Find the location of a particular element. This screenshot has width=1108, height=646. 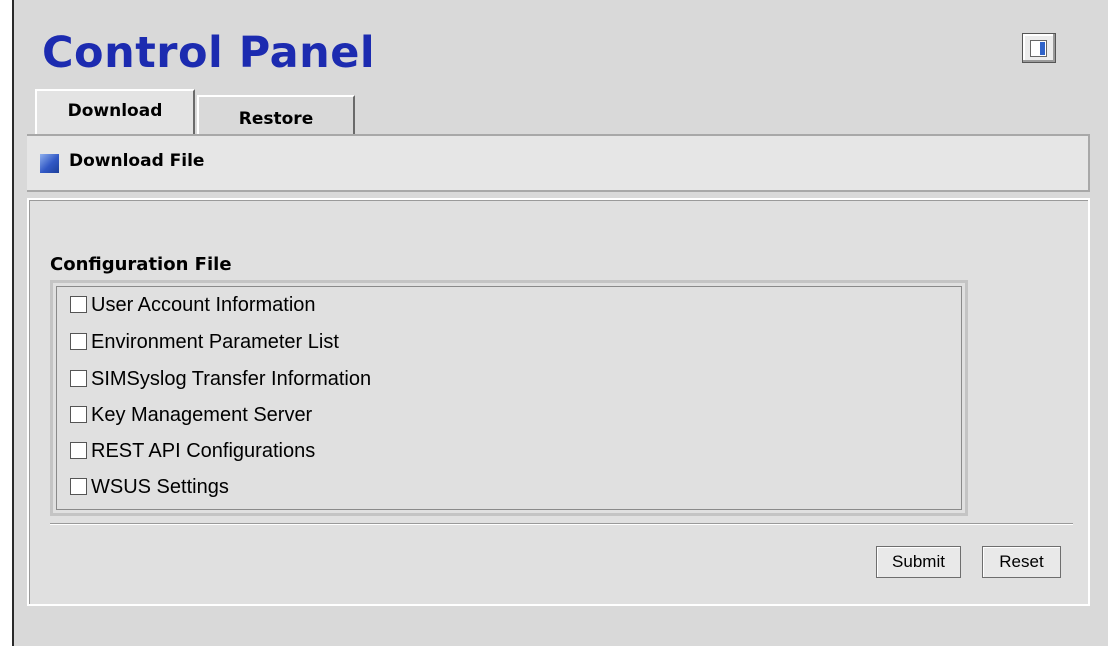

option-key-management-server: Key Management Server is located at coordinates (191, 415).